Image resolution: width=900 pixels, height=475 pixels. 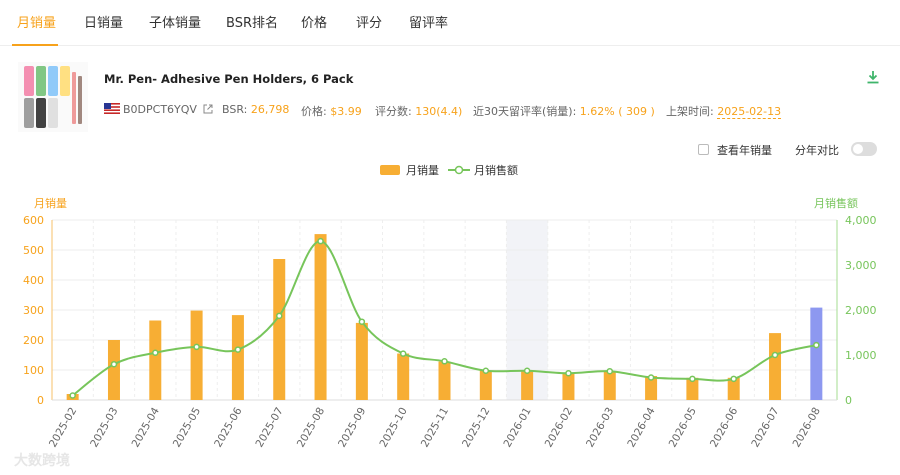 What do you see at coordinates (36, 21) in the screenshot?
I see `tab-monthly-sales: 月销量` at bounding box center [36, 21].